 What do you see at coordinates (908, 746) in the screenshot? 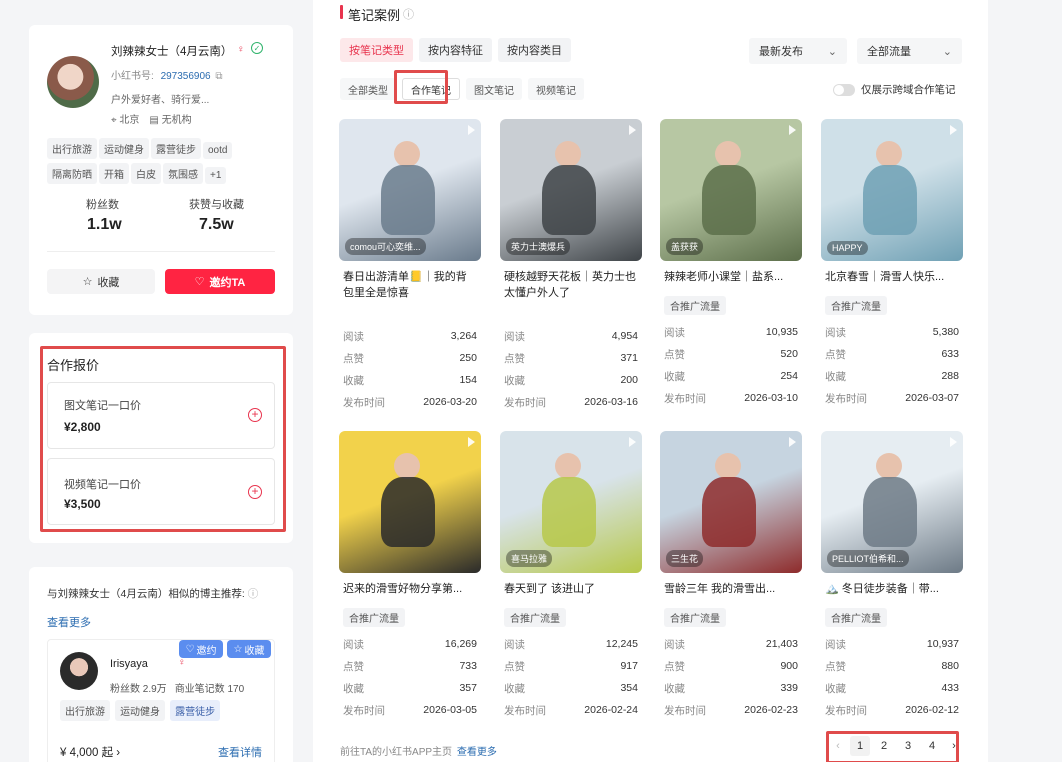
I see `page-3: 3` at bounding box center [908, 746].